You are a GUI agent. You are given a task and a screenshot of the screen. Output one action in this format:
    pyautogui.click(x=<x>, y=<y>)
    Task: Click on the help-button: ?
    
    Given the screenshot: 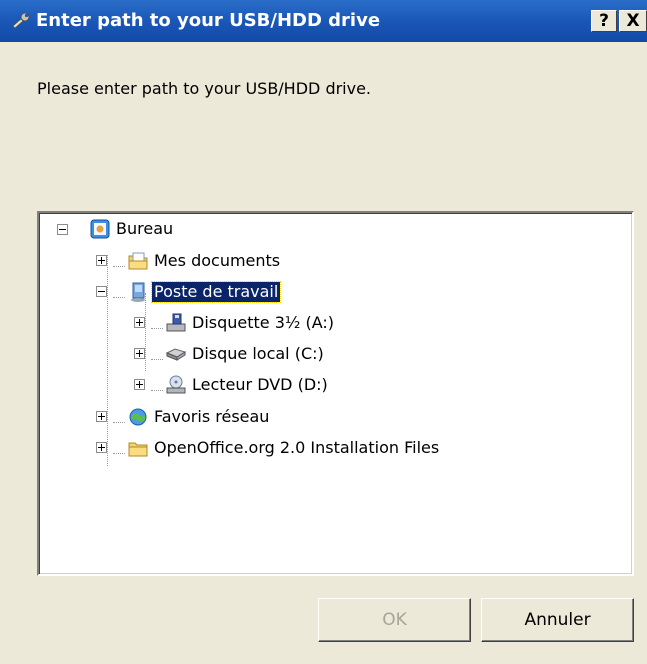 What is the action you would take?
    pyautogui.click(x=604, y=21)
    